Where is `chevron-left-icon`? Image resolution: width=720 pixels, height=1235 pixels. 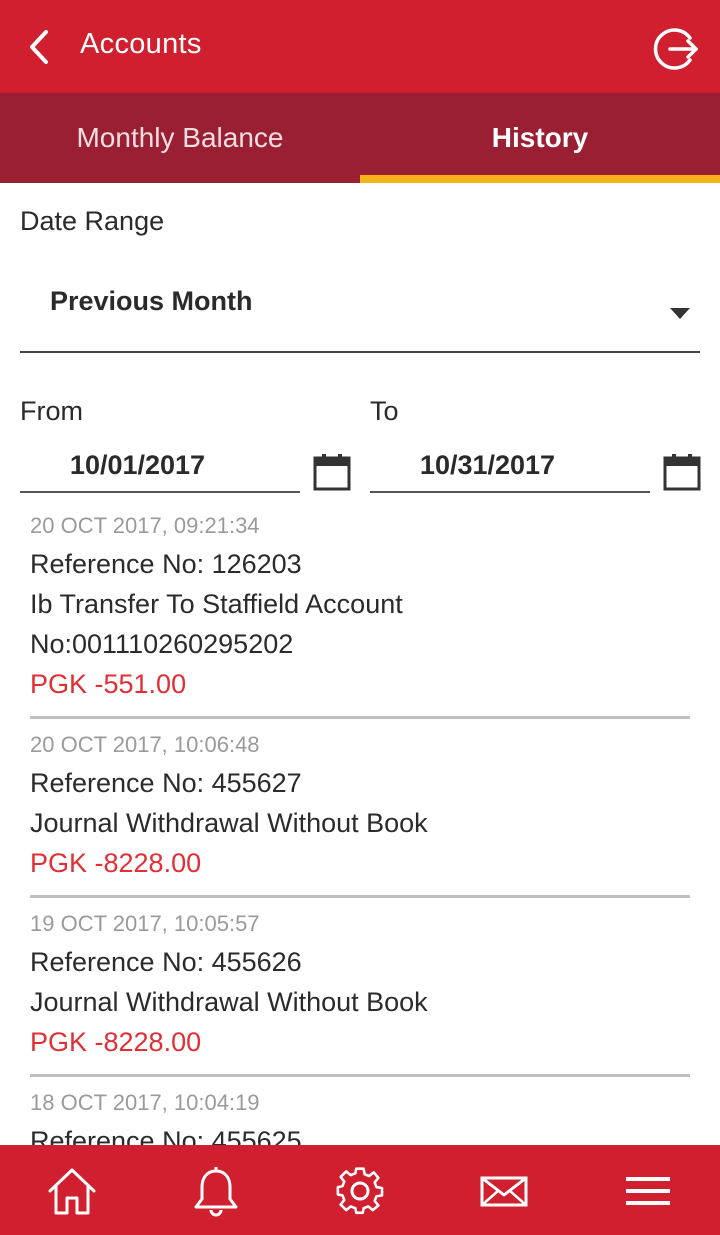 chevron-left-icon is located at coordinates (39, 47).